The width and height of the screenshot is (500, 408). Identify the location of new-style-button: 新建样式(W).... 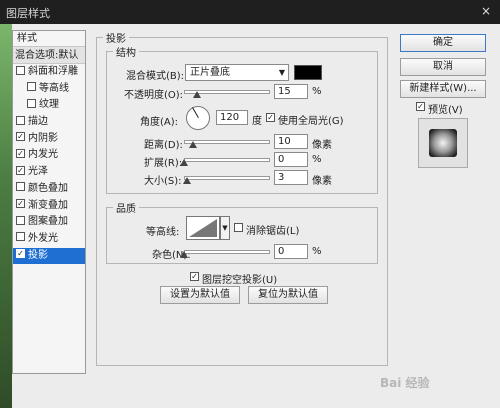
(443, 89).